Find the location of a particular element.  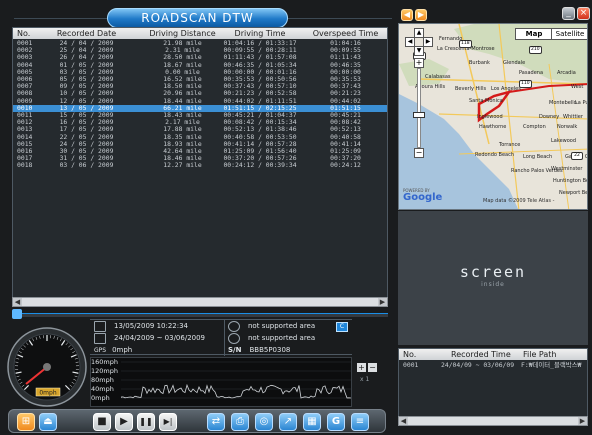

export-button: ↗ is located at coordinates (288, 422).